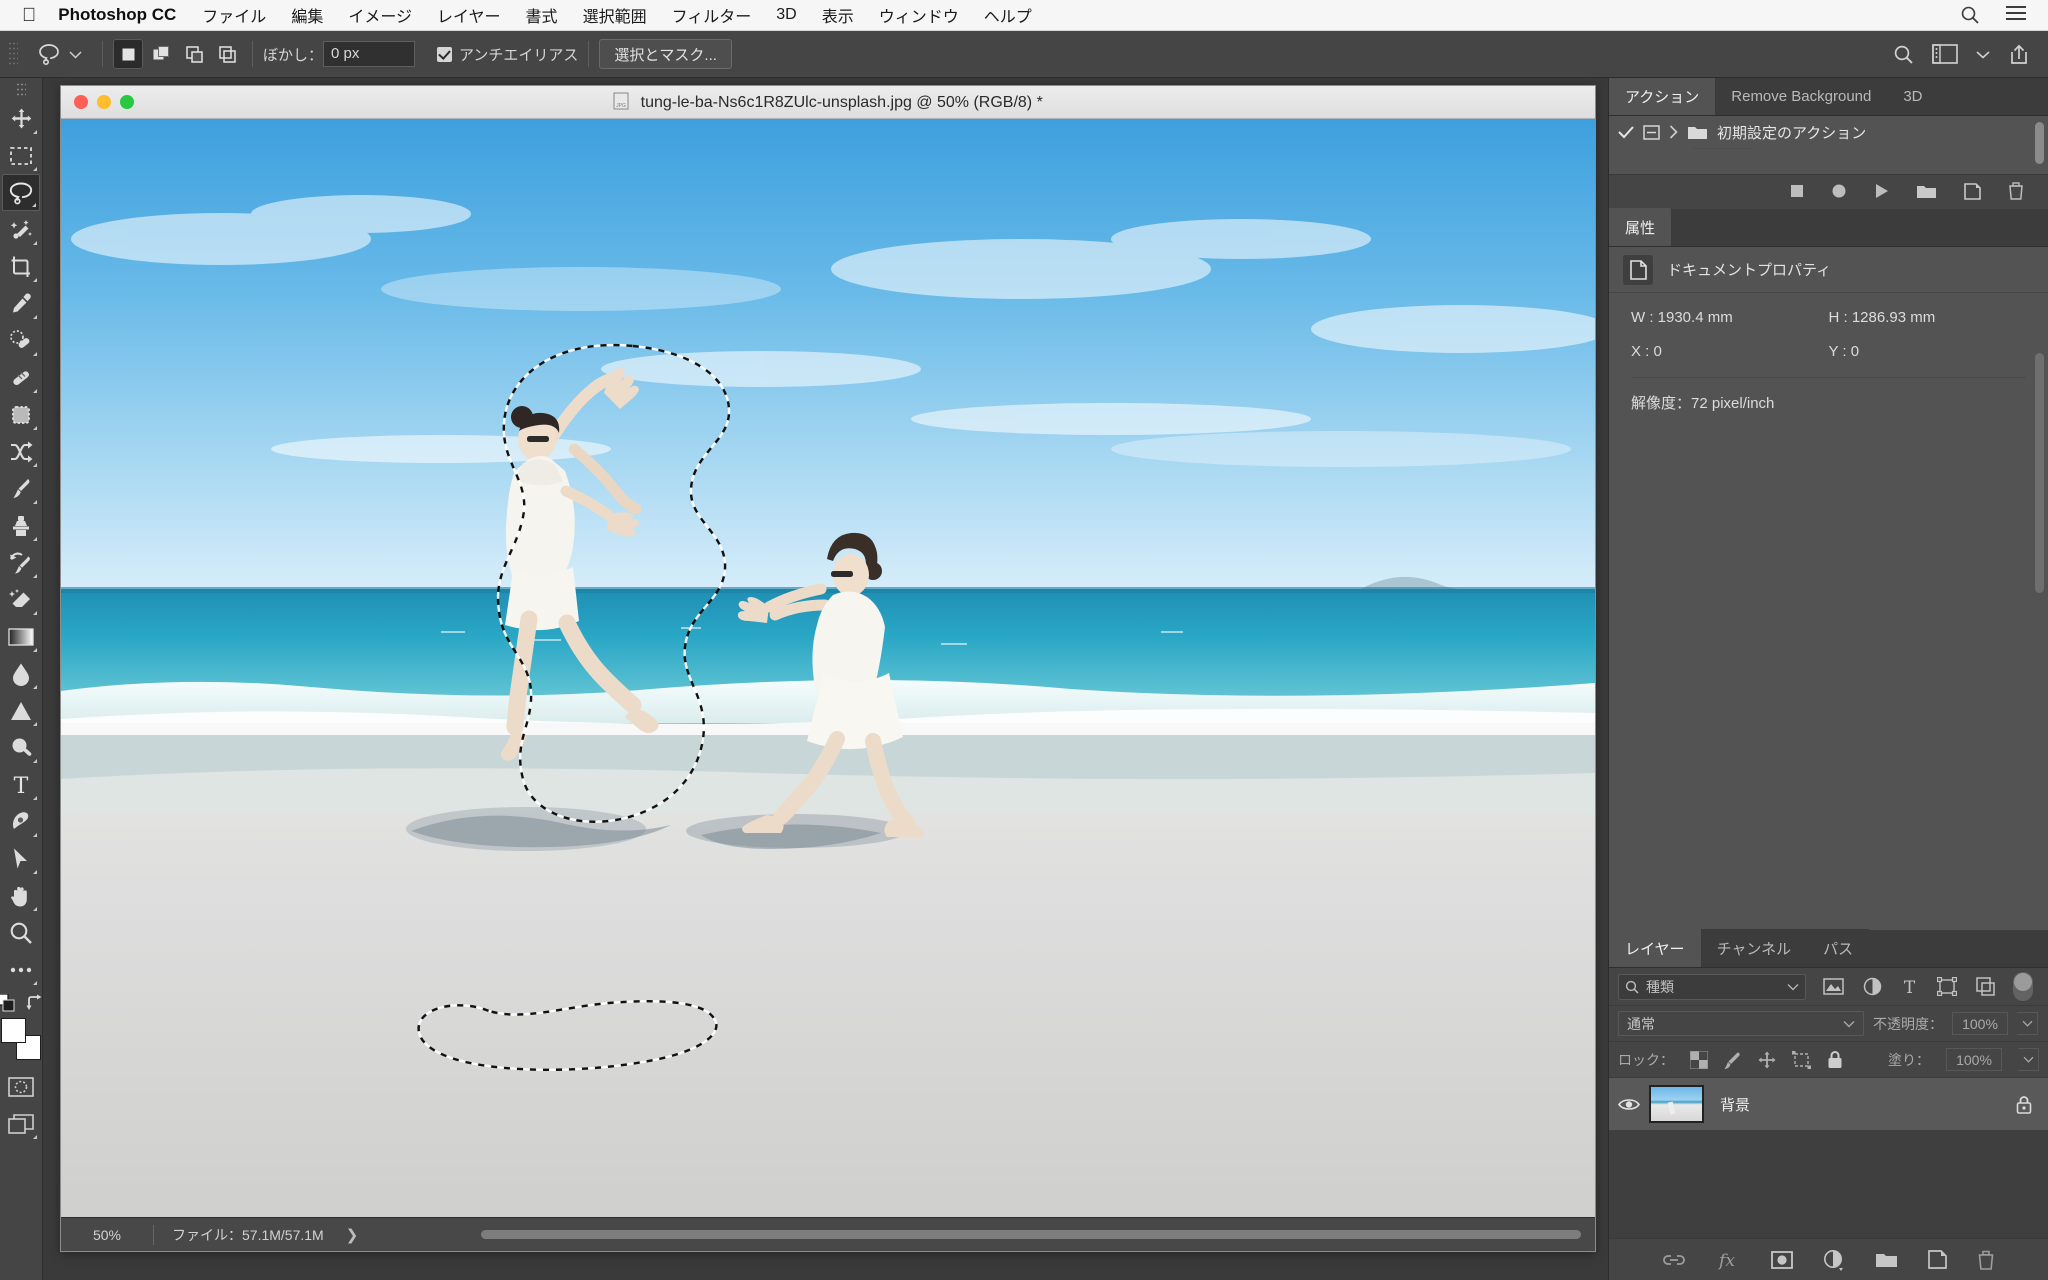  What do you see at coordinates (2024, 1104) in the screenshot?
I see `layer-locked-icon` at bounding box center [2024, 1104].